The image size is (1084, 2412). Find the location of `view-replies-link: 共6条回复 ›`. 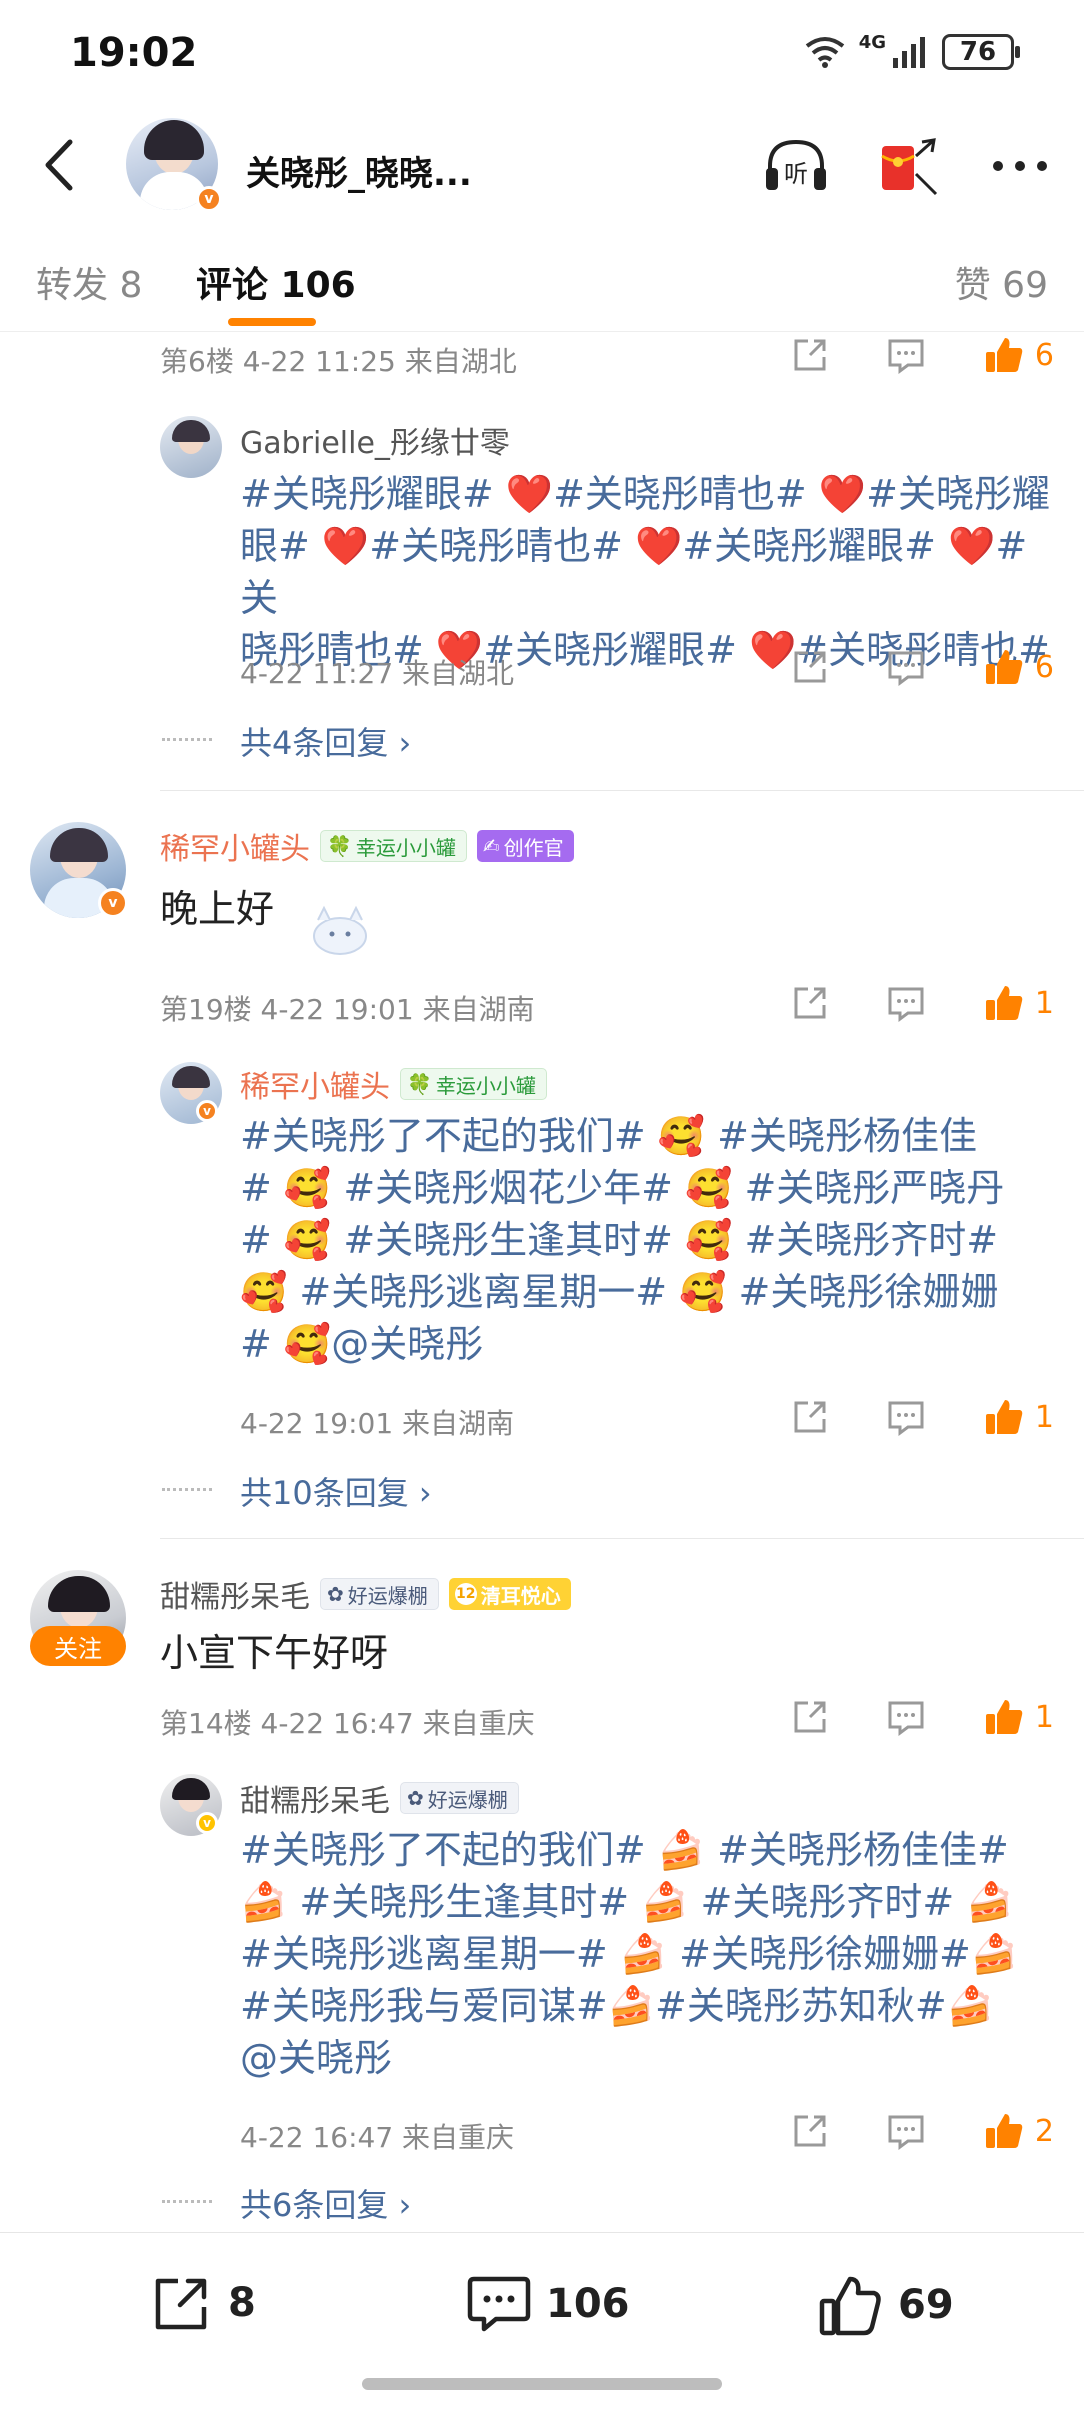

view-replies-link: 共6条回复 › is located at coordinates (325, 2203).